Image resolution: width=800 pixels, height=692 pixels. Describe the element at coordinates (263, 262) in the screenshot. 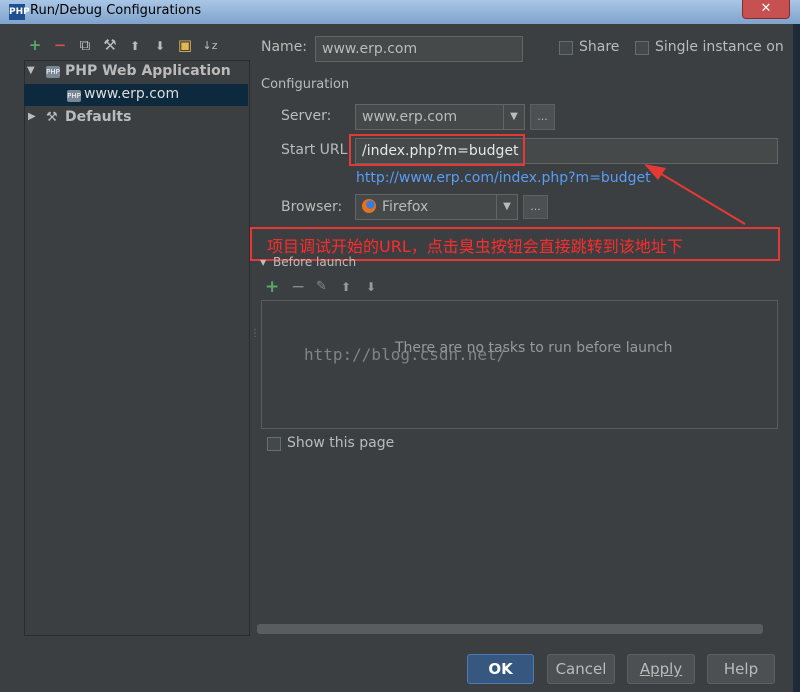

I see `before-launch-arrow-icon: ▼` at that location.